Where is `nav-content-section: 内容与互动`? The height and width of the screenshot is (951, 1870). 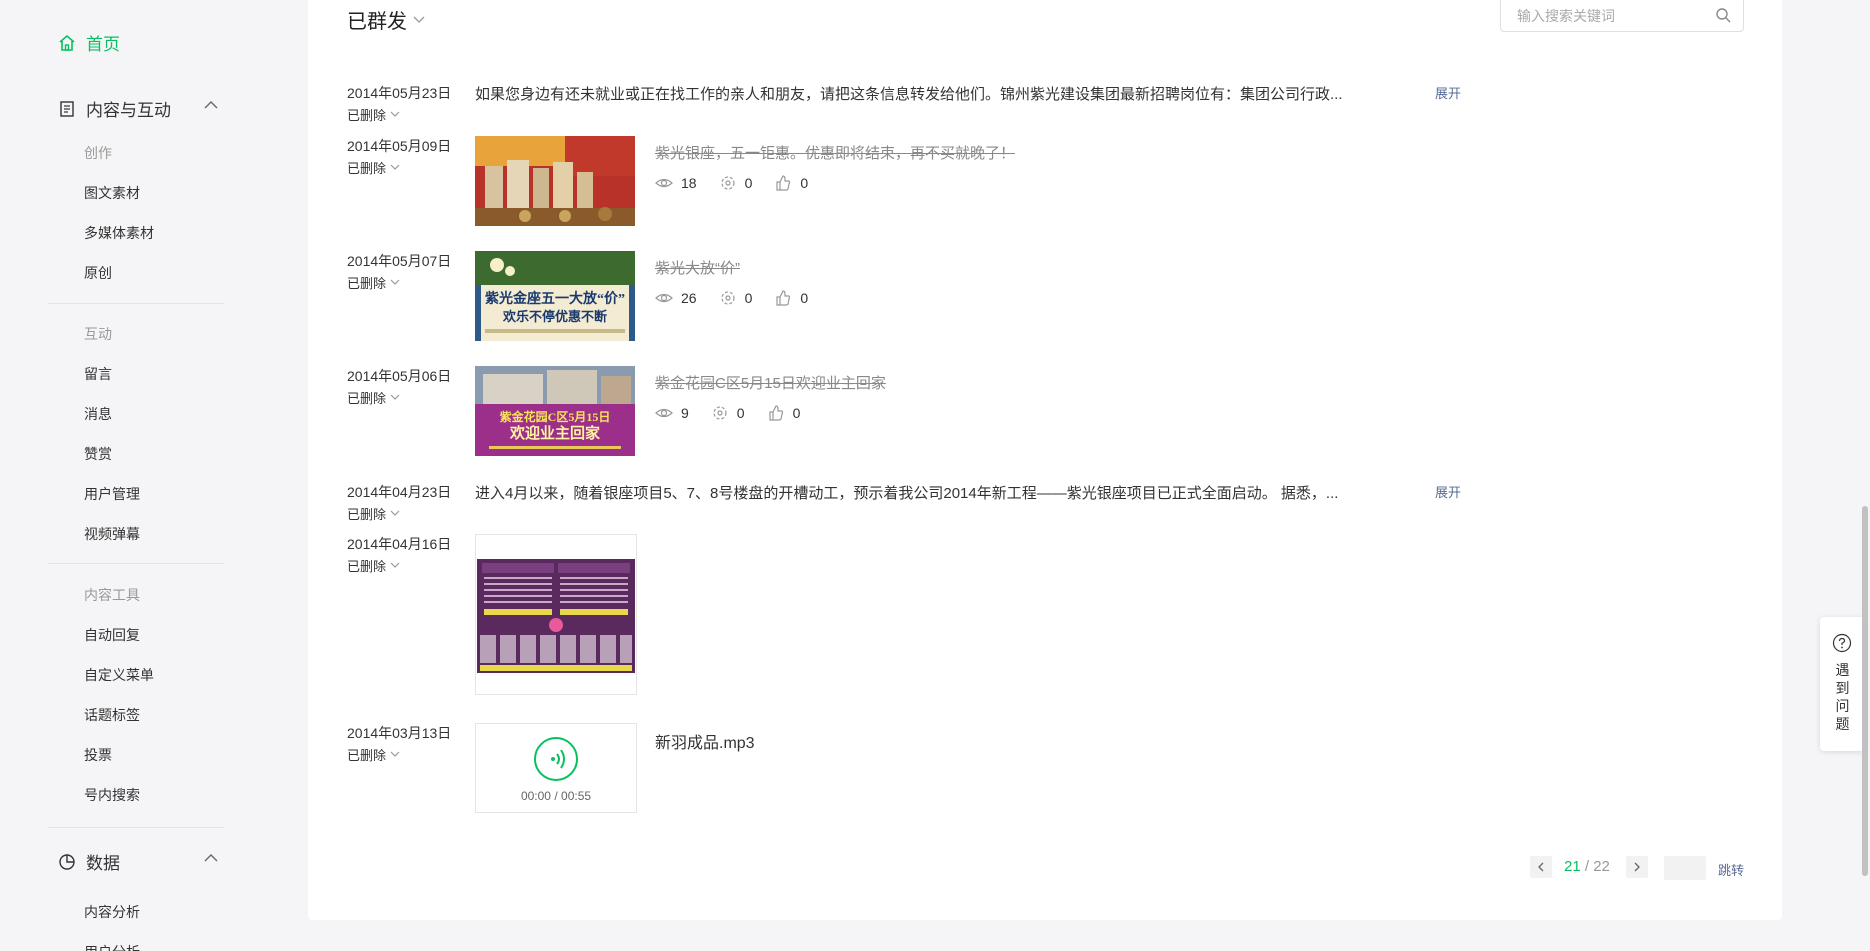
nav-content-section: 内容与互动 is located at coordinates (138, 108).